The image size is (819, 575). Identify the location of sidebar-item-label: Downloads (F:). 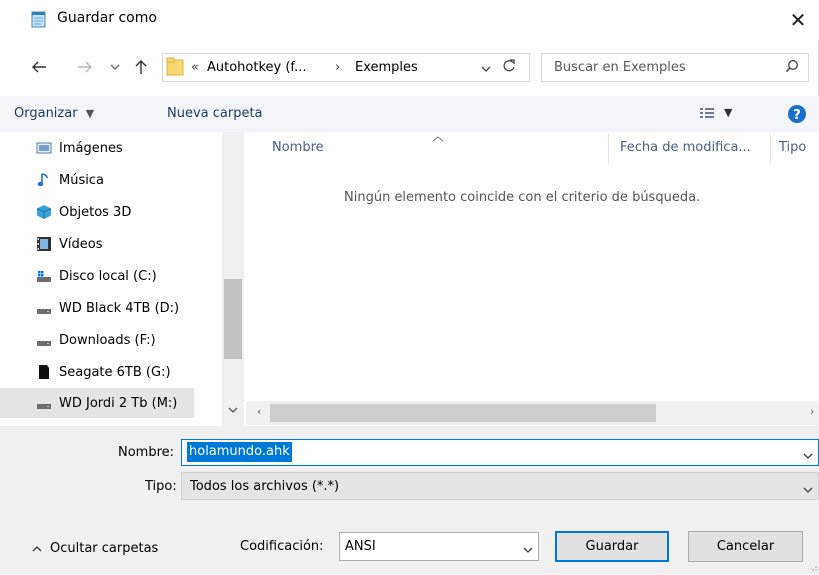
(107, 340).